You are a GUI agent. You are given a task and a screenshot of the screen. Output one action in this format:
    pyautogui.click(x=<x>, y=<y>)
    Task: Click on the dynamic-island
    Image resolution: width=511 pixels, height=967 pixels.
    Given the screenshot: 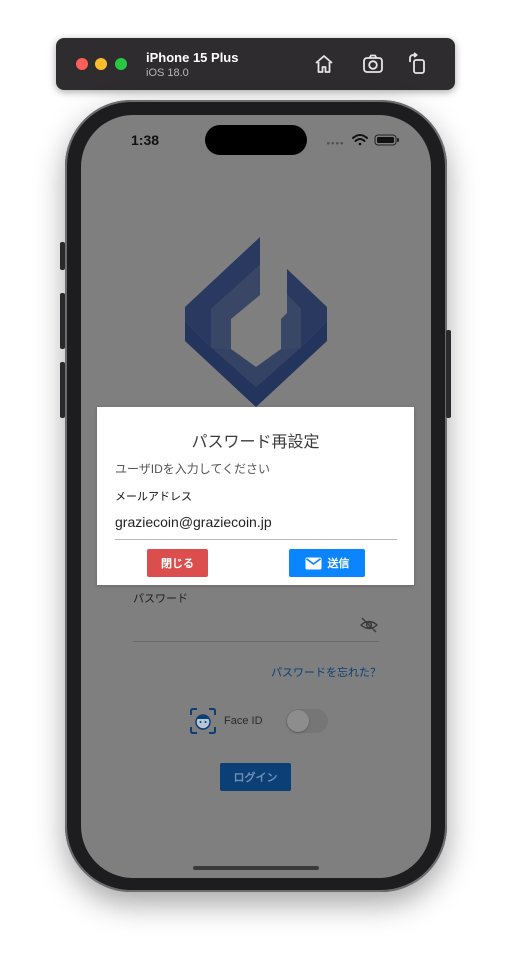 What is the action you would take?
    pyautogui.click(x=256, y=140)
    